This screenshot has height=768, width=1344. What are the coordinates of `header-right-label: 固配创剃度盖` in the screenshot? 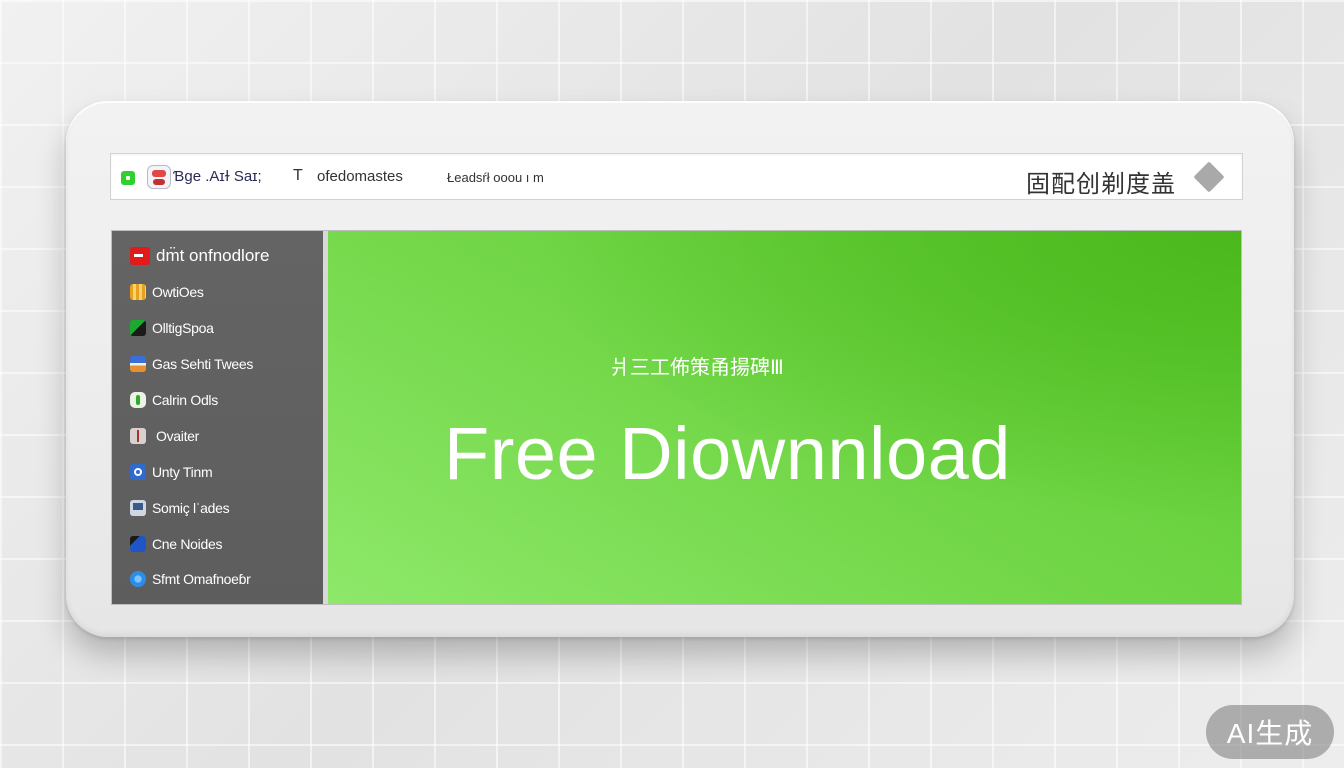 It's located at (1101, 184).